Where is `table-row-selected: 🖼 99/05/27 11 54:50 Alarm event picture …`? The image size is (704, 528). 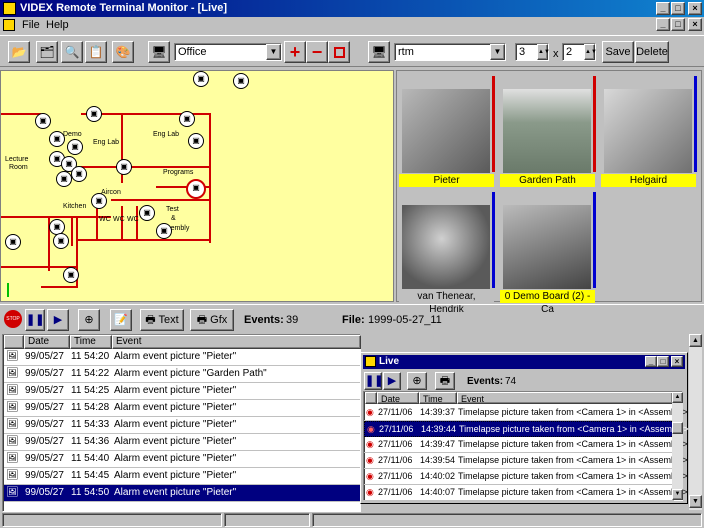
table-row-selected: 🖼 99/05/27 11 54:50 Alarm event picture … is located at coordinates (182, 493).